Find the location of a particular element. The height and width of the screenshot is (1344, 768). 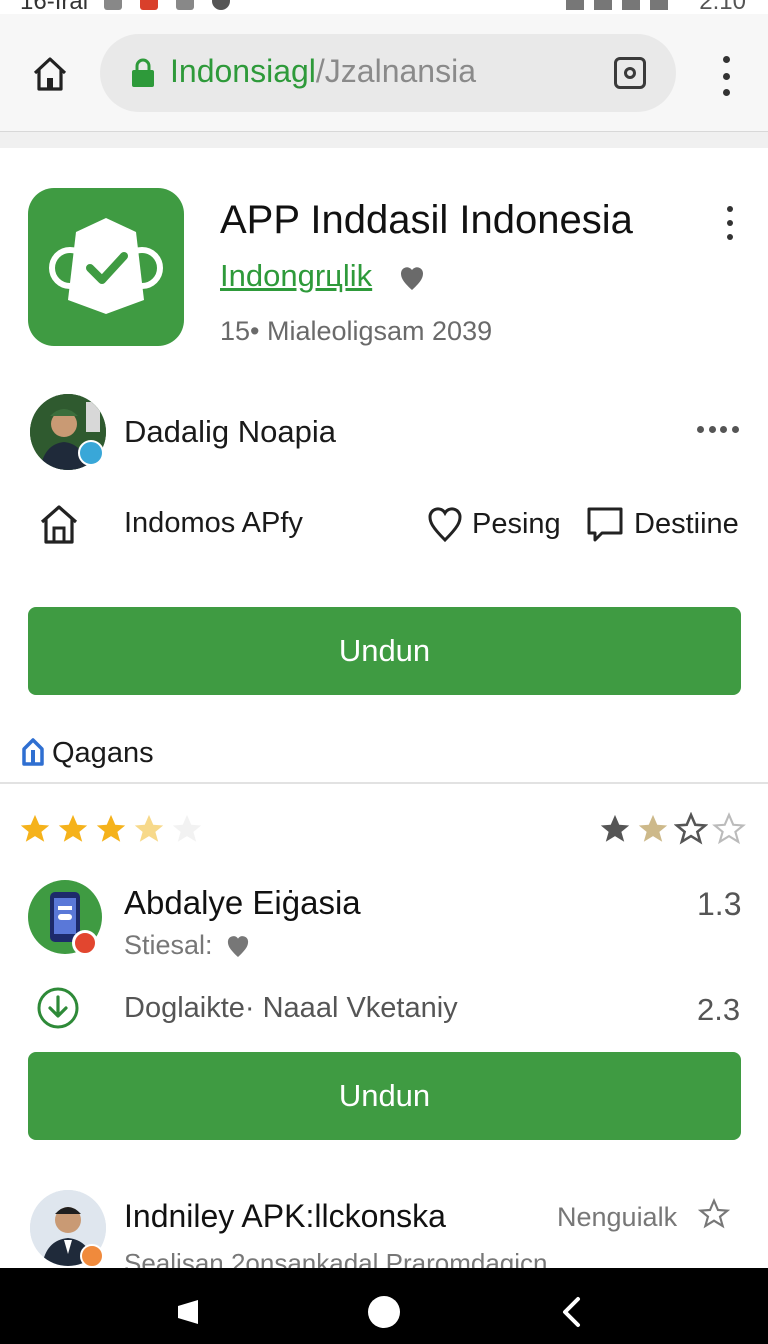

wishlist-label: Pesing is located at coordinates (516, 523).